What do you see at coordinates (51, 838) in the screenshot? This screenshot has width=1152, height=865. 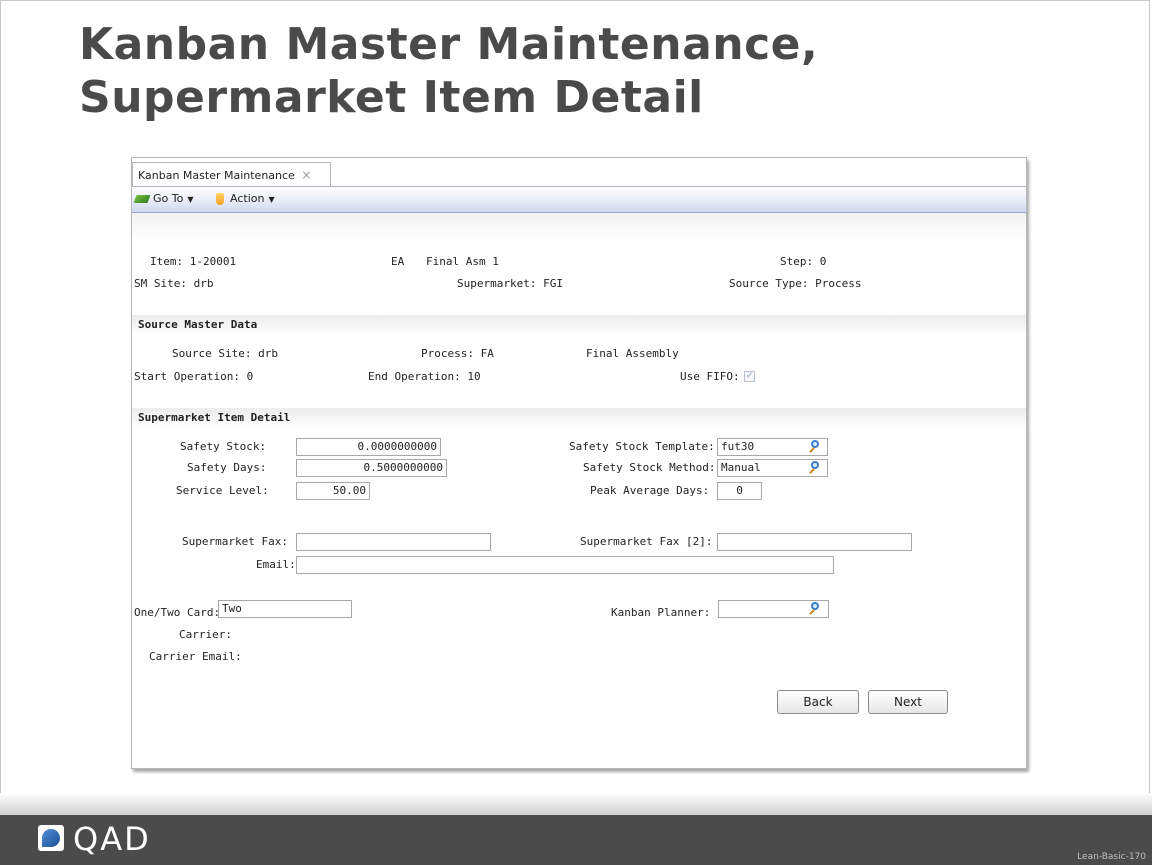 I see `qad-logo-icon` at bounding box center [51, 838].